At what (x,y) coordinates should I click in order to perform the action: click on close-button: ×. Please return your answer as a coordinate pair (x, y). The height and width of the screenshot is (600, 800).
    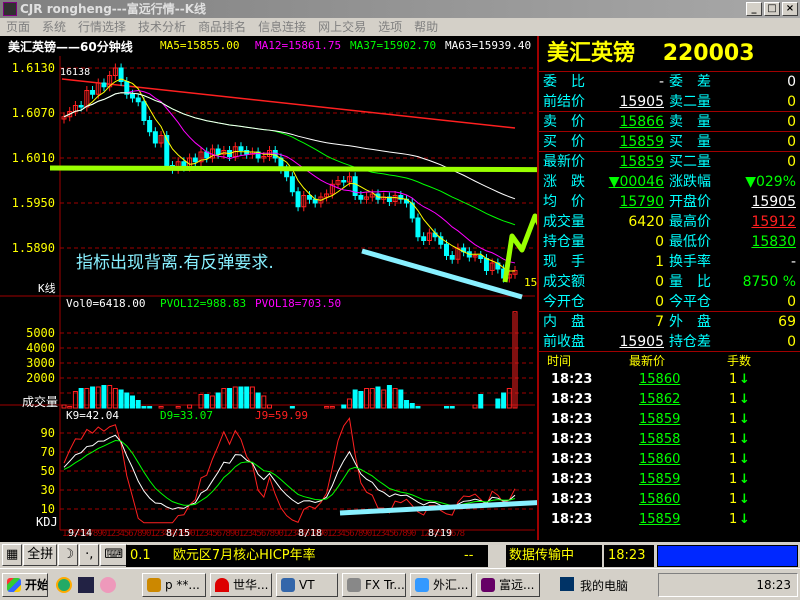
    Looking at the image, I should click on (790, 9).